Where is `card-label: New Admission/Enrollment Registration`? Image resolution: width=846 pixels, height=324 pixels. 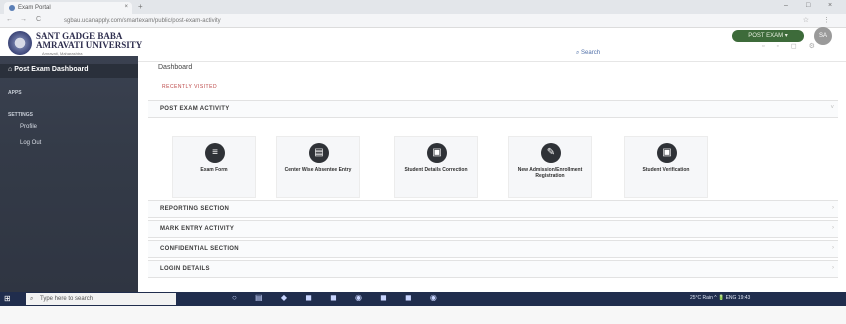 card-label: New Admission/Enrollment Registration is located at coordinates (550, 173).